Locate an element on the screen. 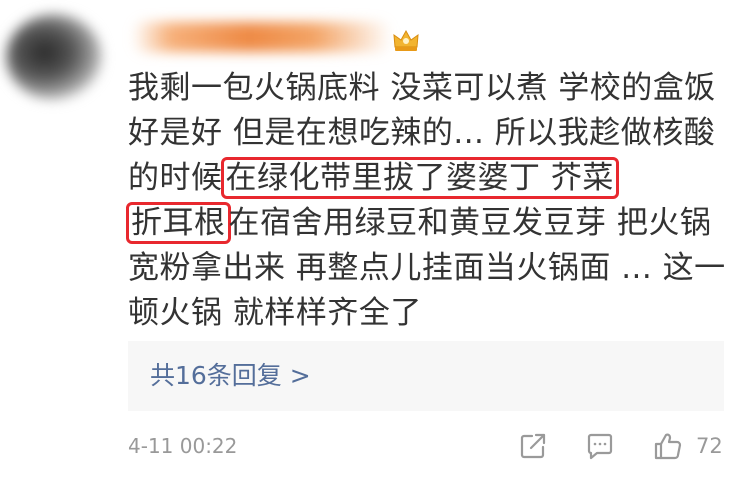  crown-icon is located at coordinates (406, 40).